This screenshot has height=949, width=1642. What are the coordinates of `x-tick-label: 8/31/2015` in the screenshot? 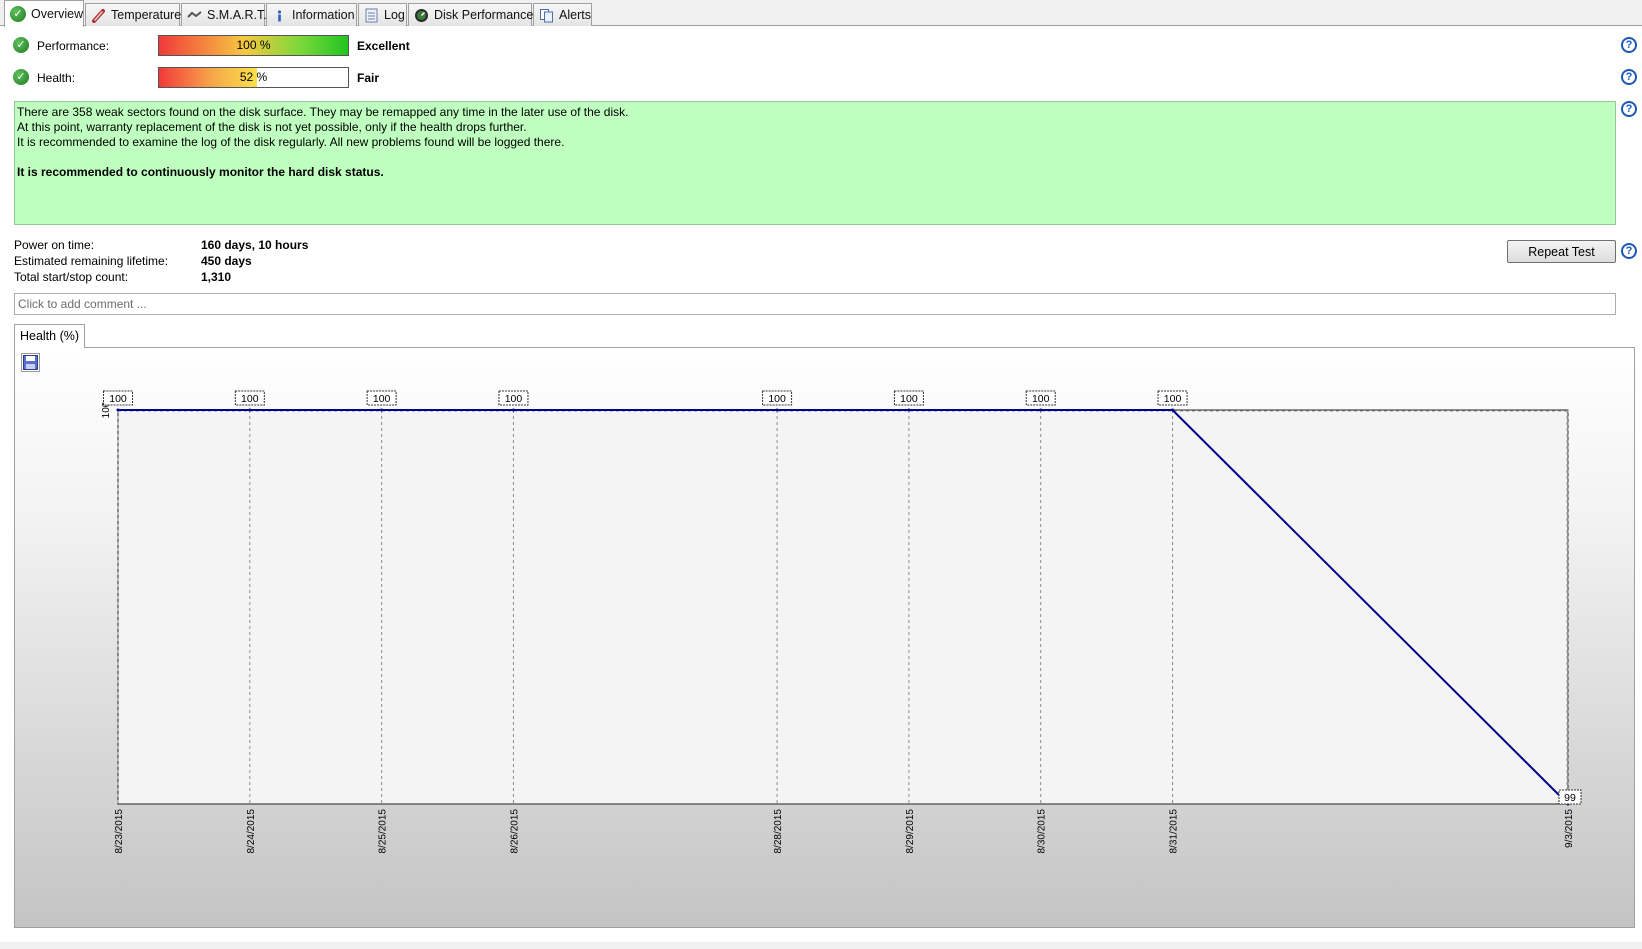 It's located at (1174, 831).